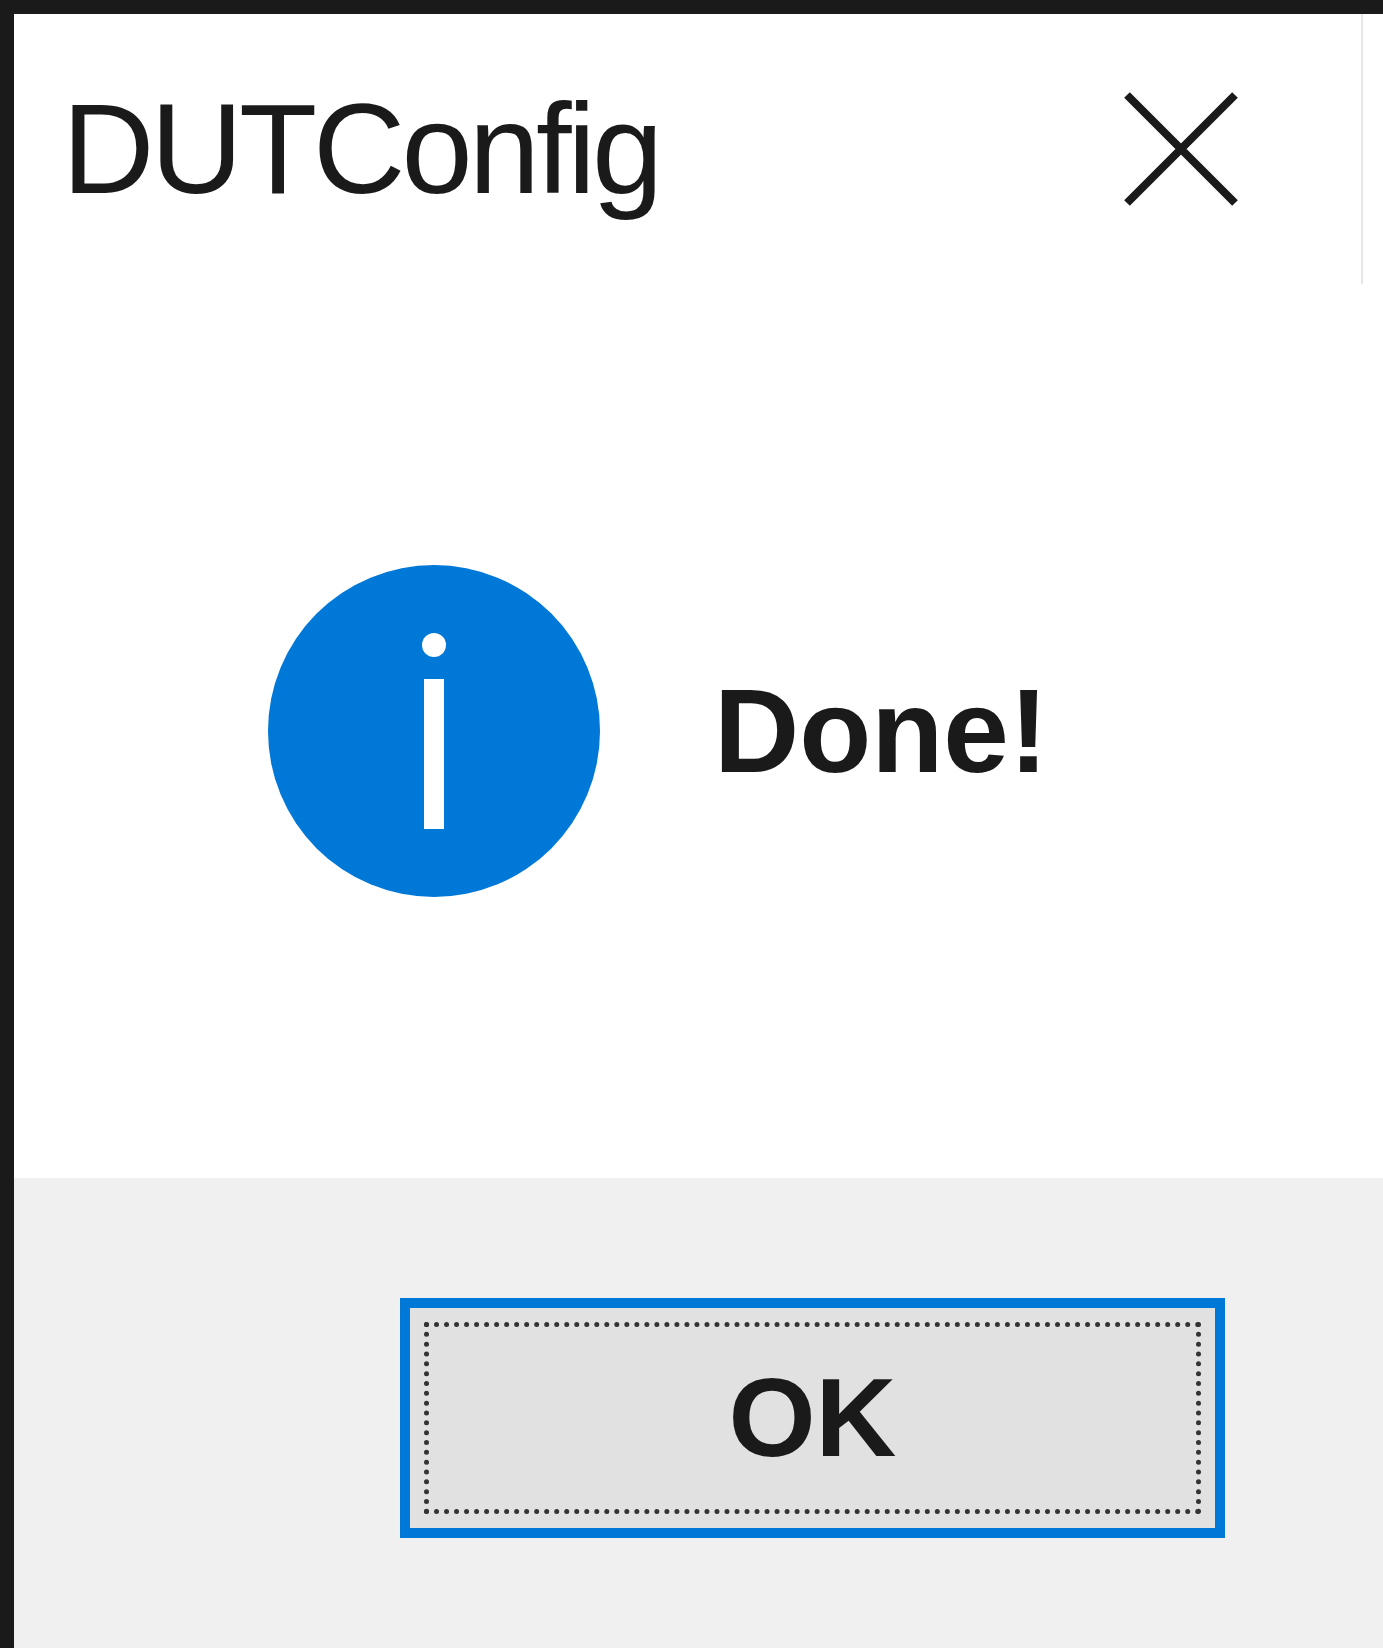  Describe the element at coordinates (812, 1418) in the screenshot. I see `ok-button: OK` at that location.